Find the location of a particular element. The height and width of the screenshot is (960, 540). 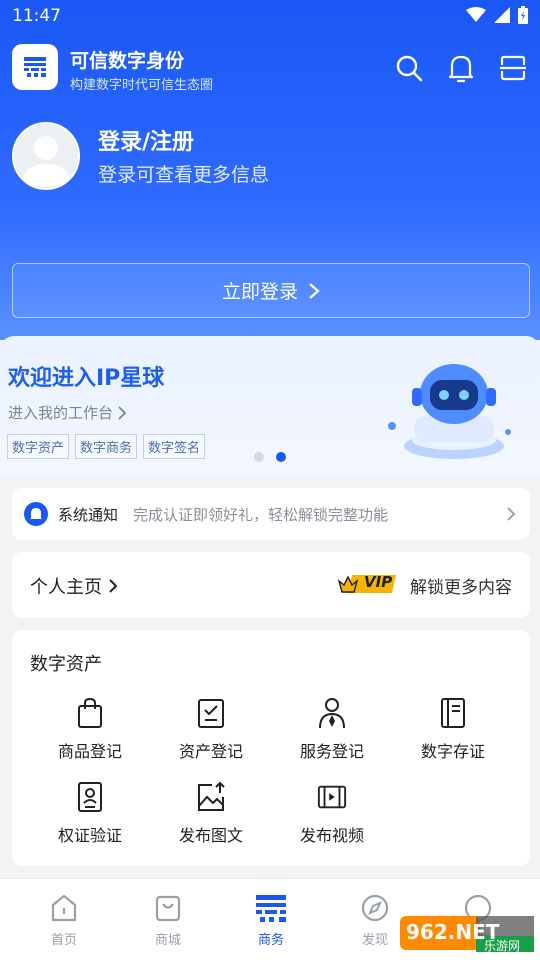

checklist-icon is located at coordinates (211, 713).